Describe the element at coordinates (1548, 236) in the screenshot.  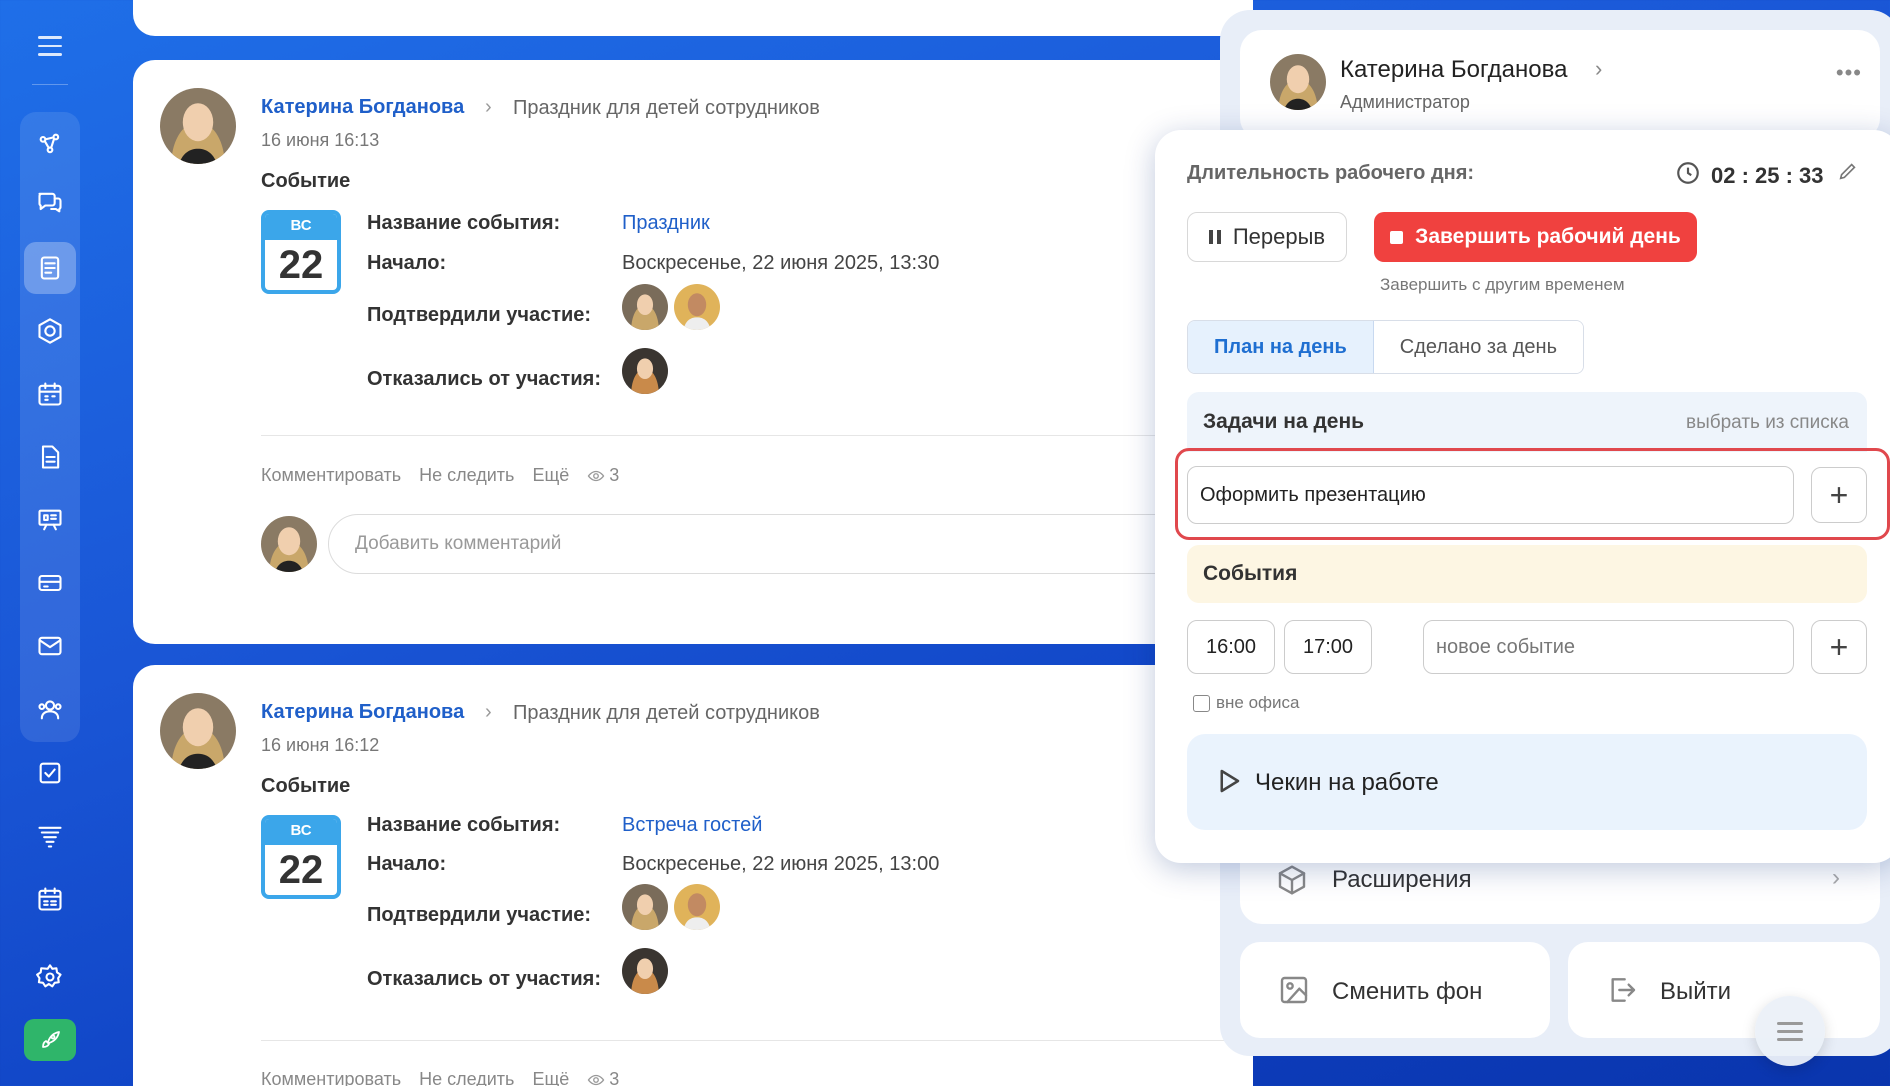
I see `end-day-label: Завершить рабочий день` at that location.